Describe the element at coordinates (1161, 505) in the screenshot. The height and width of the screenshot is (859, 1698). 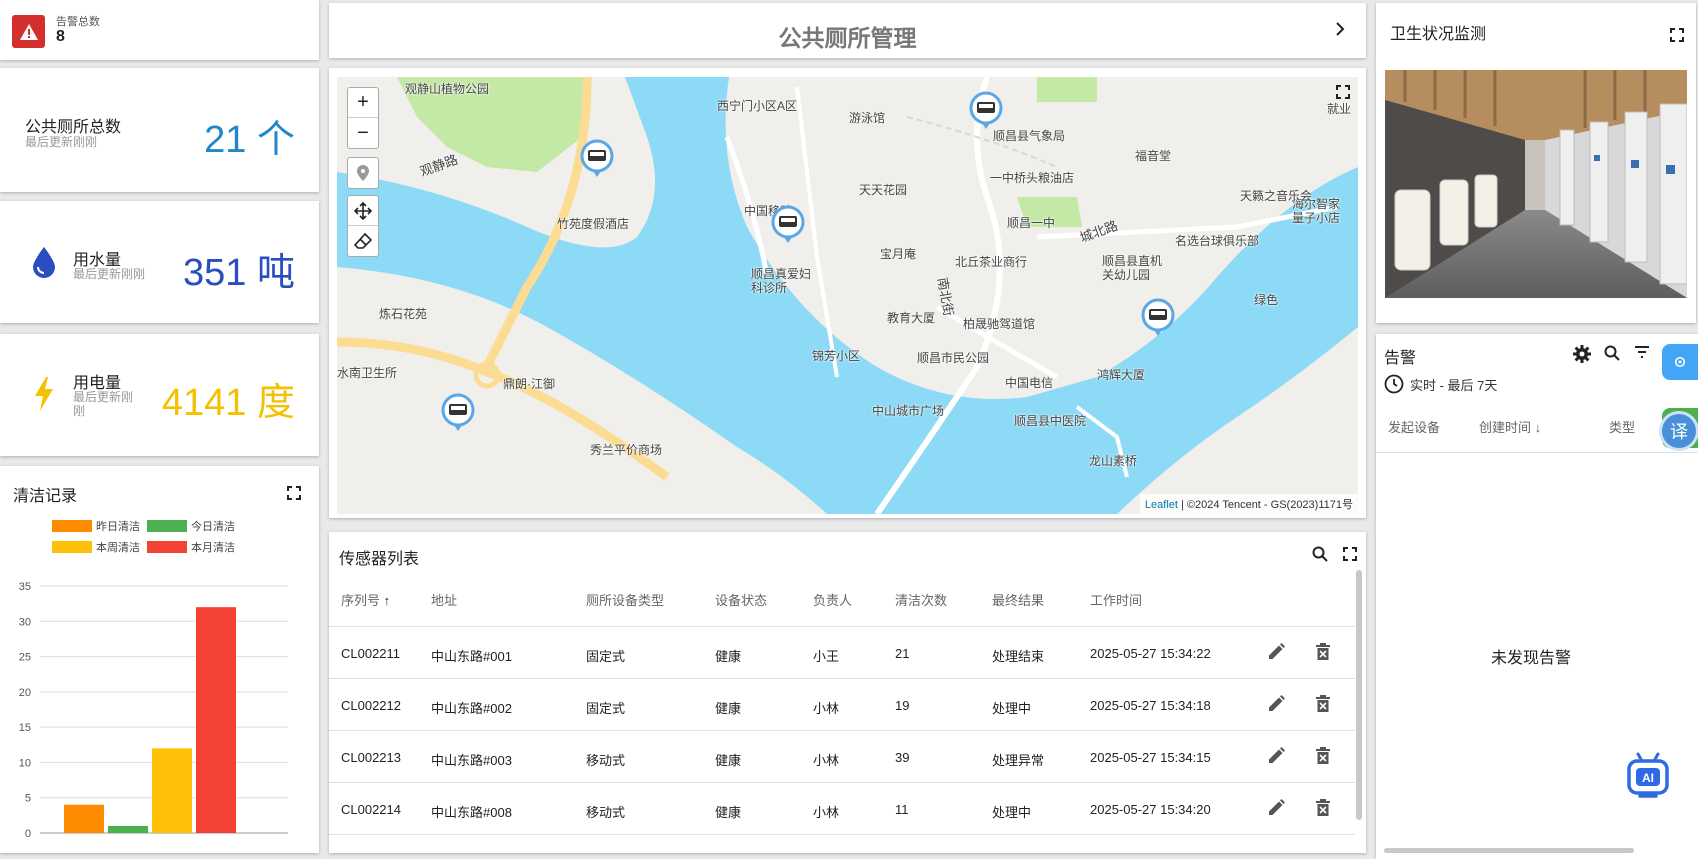
I see `leaflet-link: Leaflet` at that location.